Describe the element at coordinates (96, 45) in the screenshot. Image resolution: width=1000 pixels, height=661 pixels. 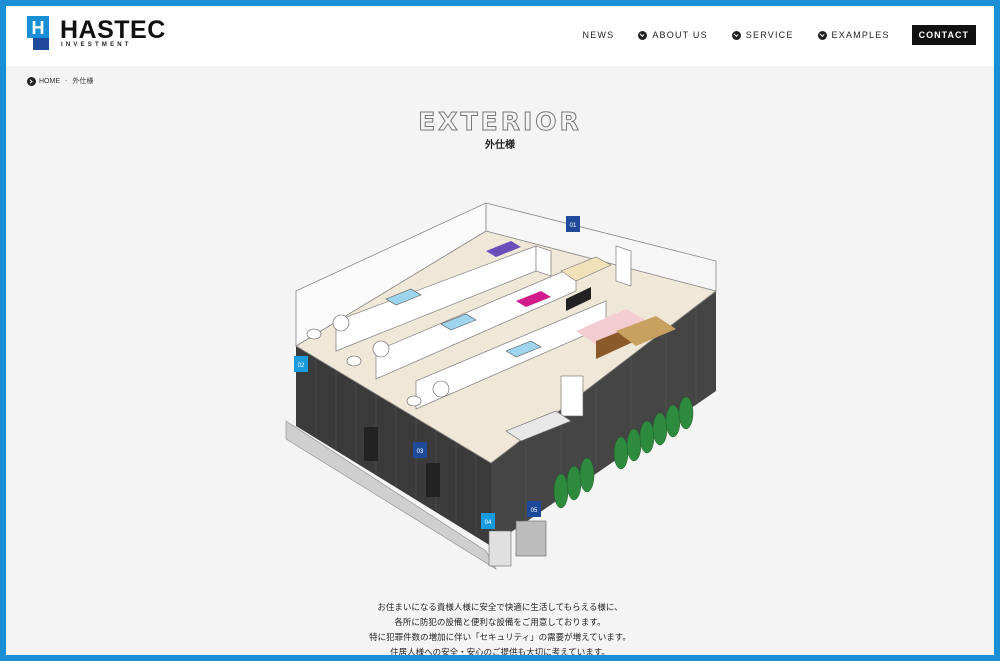
I see `logo-subtext: INVESTMENT` at that location.